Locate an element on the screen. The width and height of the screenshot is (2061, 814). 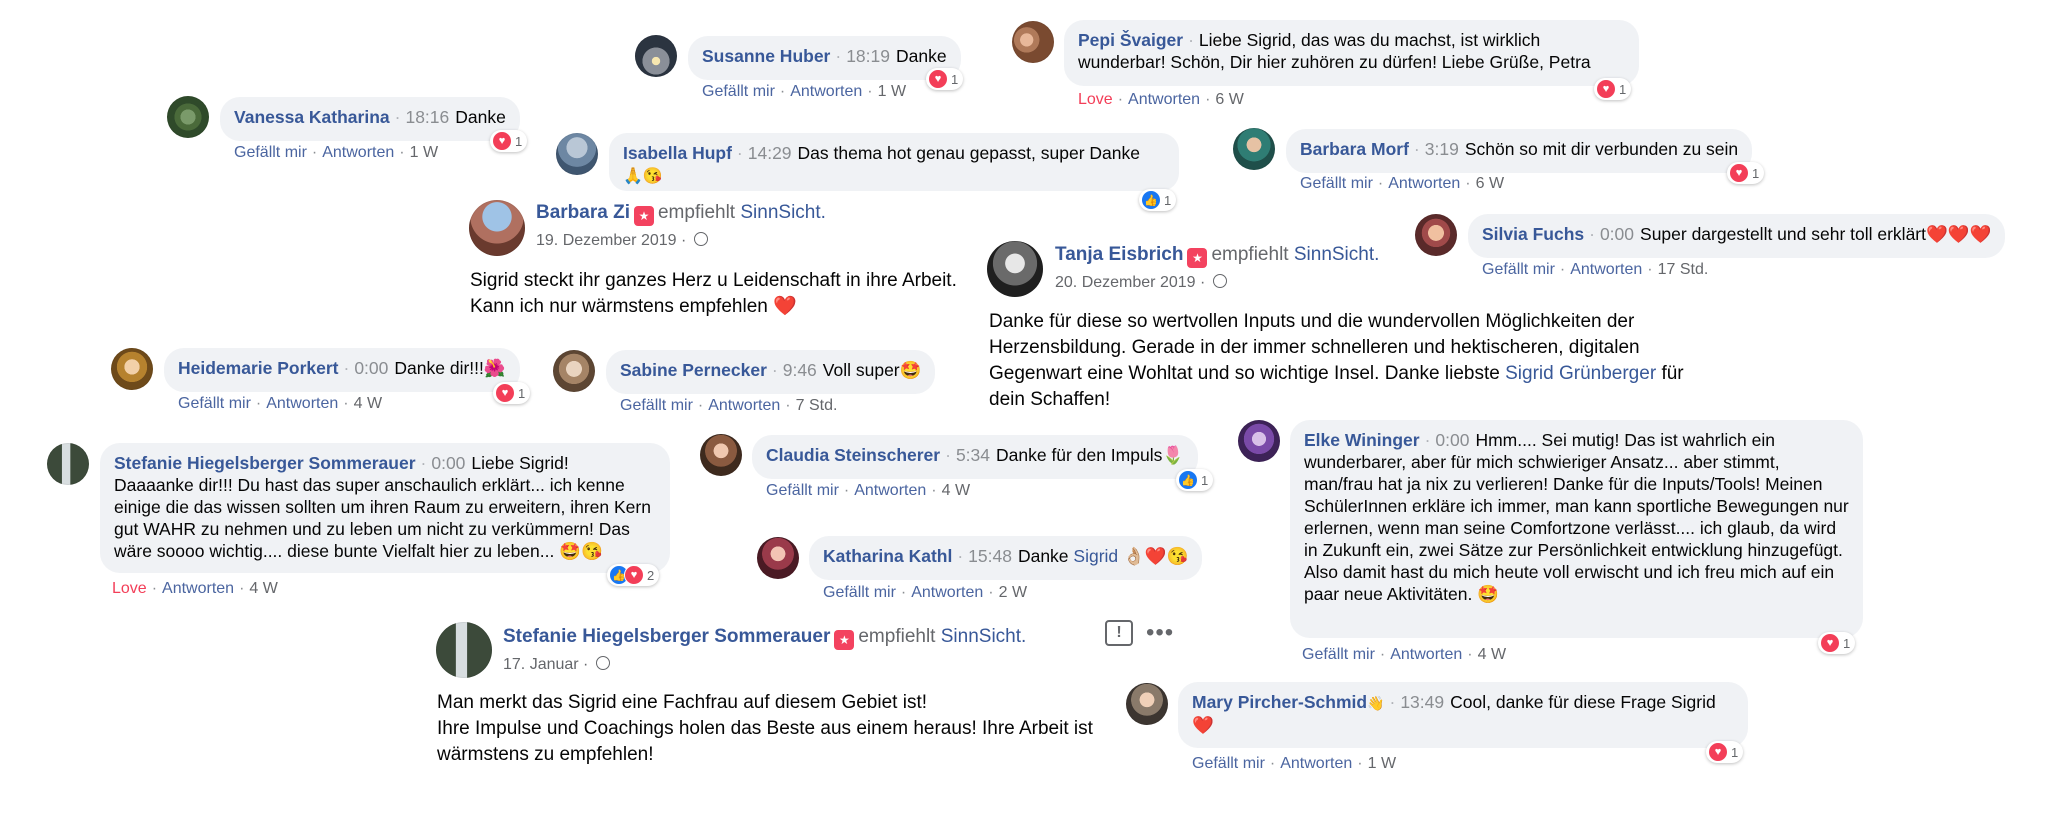
comment-author: Claudia Steinscherer is located at coordinates (853, 455).